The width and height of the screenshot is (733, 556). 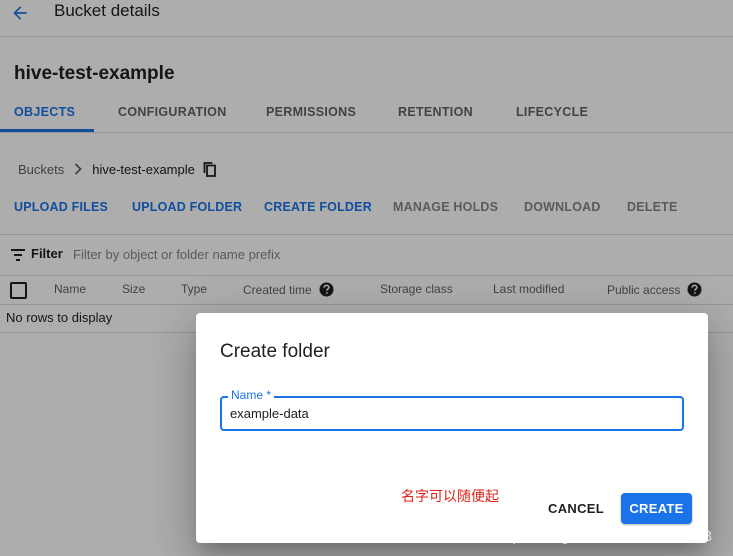 I want to click on watermark-text: https://blog.csdn.net/BSCHN123, so click(x=604, y=536).